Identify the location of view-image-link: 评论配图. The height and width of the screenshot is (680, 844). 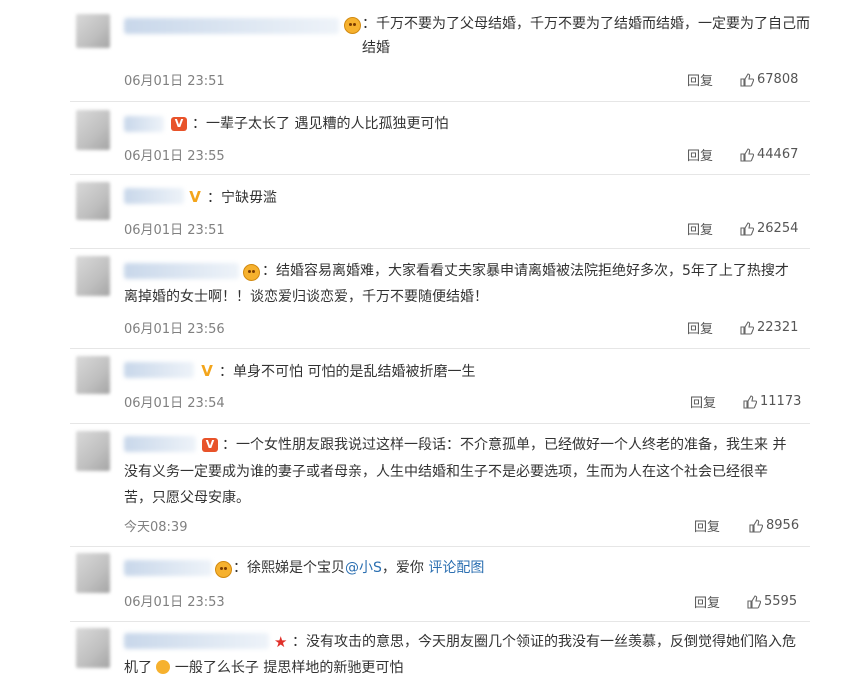
(456, 568).